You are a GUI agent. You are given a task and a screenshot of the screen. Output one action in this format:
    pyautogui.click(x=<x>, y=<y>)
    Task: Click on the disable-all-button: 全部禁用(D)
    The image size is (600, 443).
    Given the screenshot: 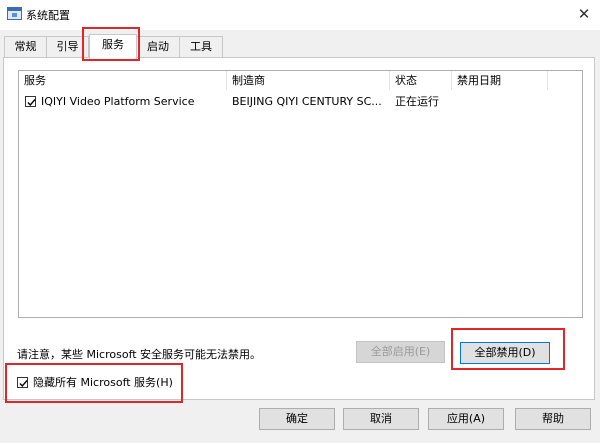 What is the action you would take?
    pyautogui.click(x=505, y=353)
    